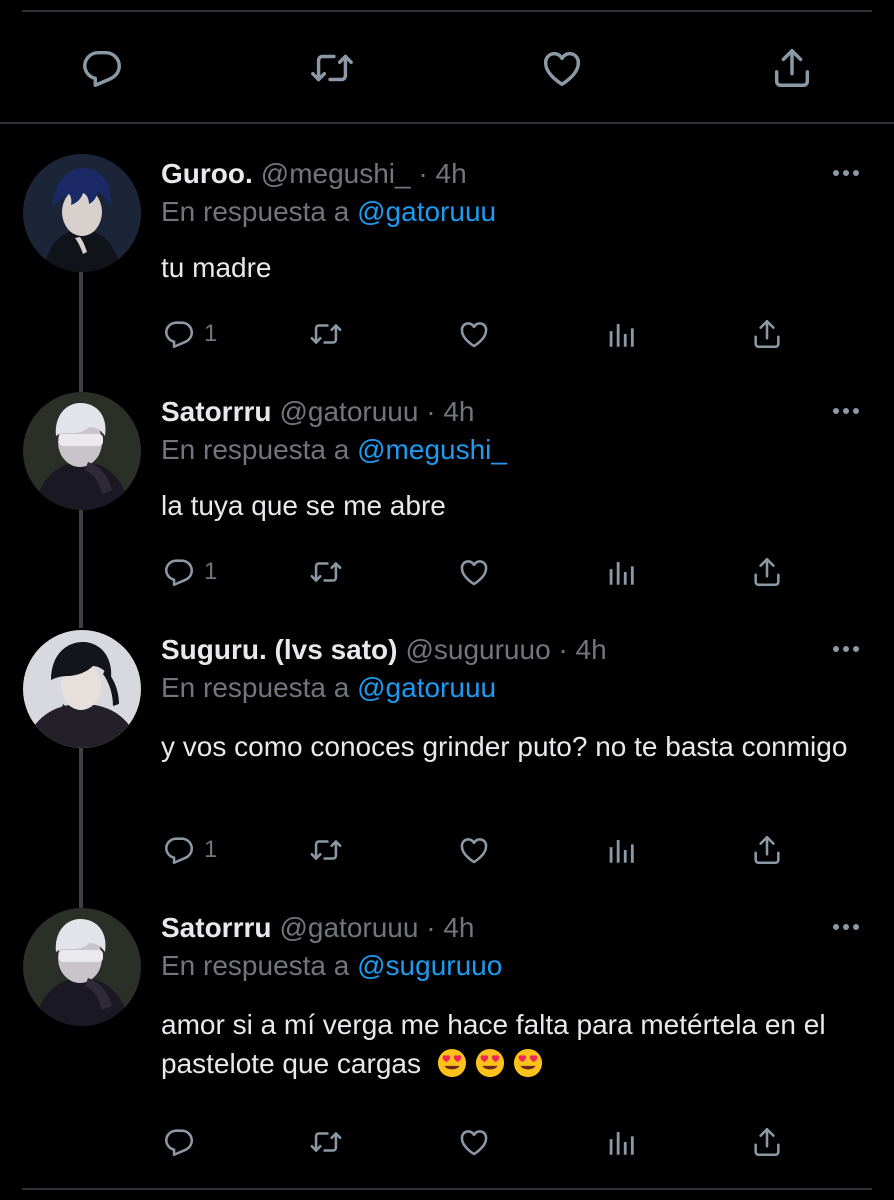  I want to click on reply-context: En respuesta a @suguruuo, so click(331, 966).